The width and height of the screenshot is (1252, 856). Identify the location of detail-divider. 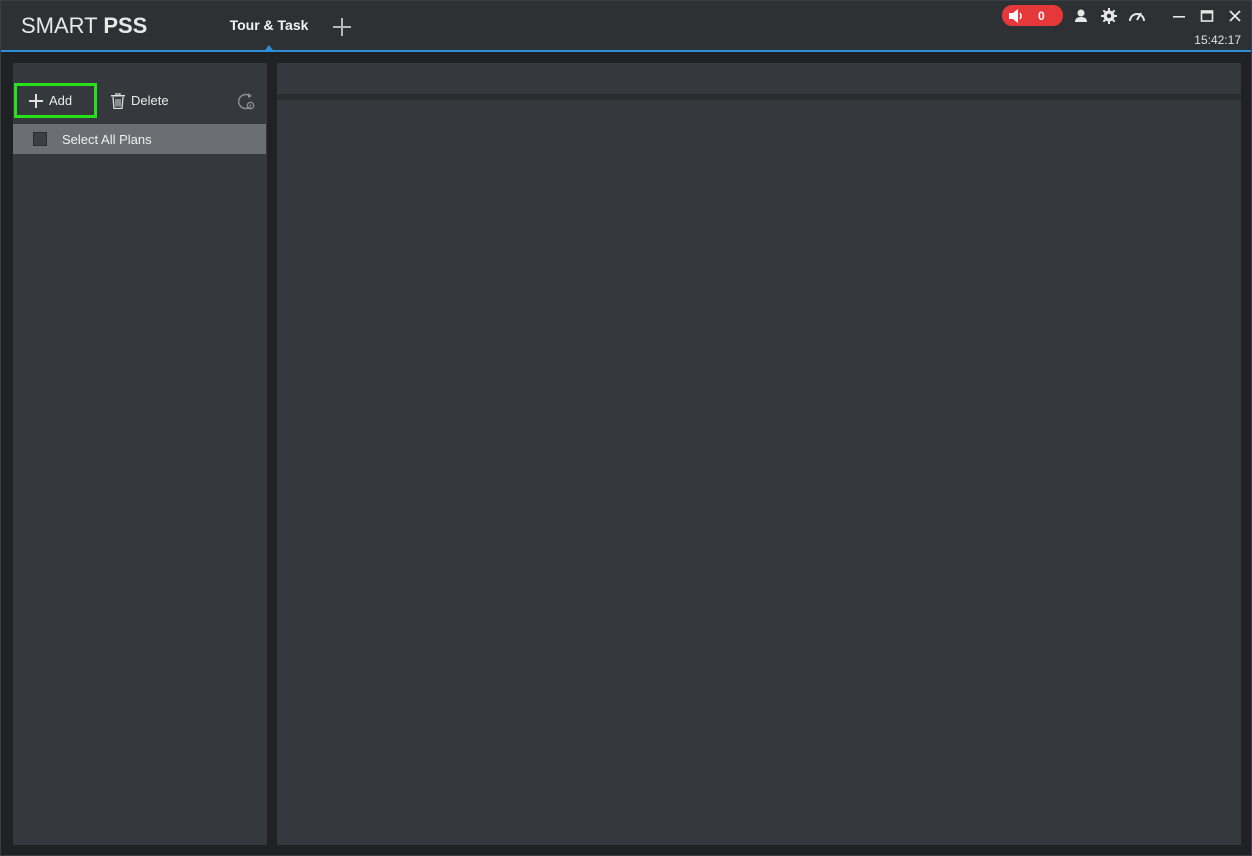
(759, 97).